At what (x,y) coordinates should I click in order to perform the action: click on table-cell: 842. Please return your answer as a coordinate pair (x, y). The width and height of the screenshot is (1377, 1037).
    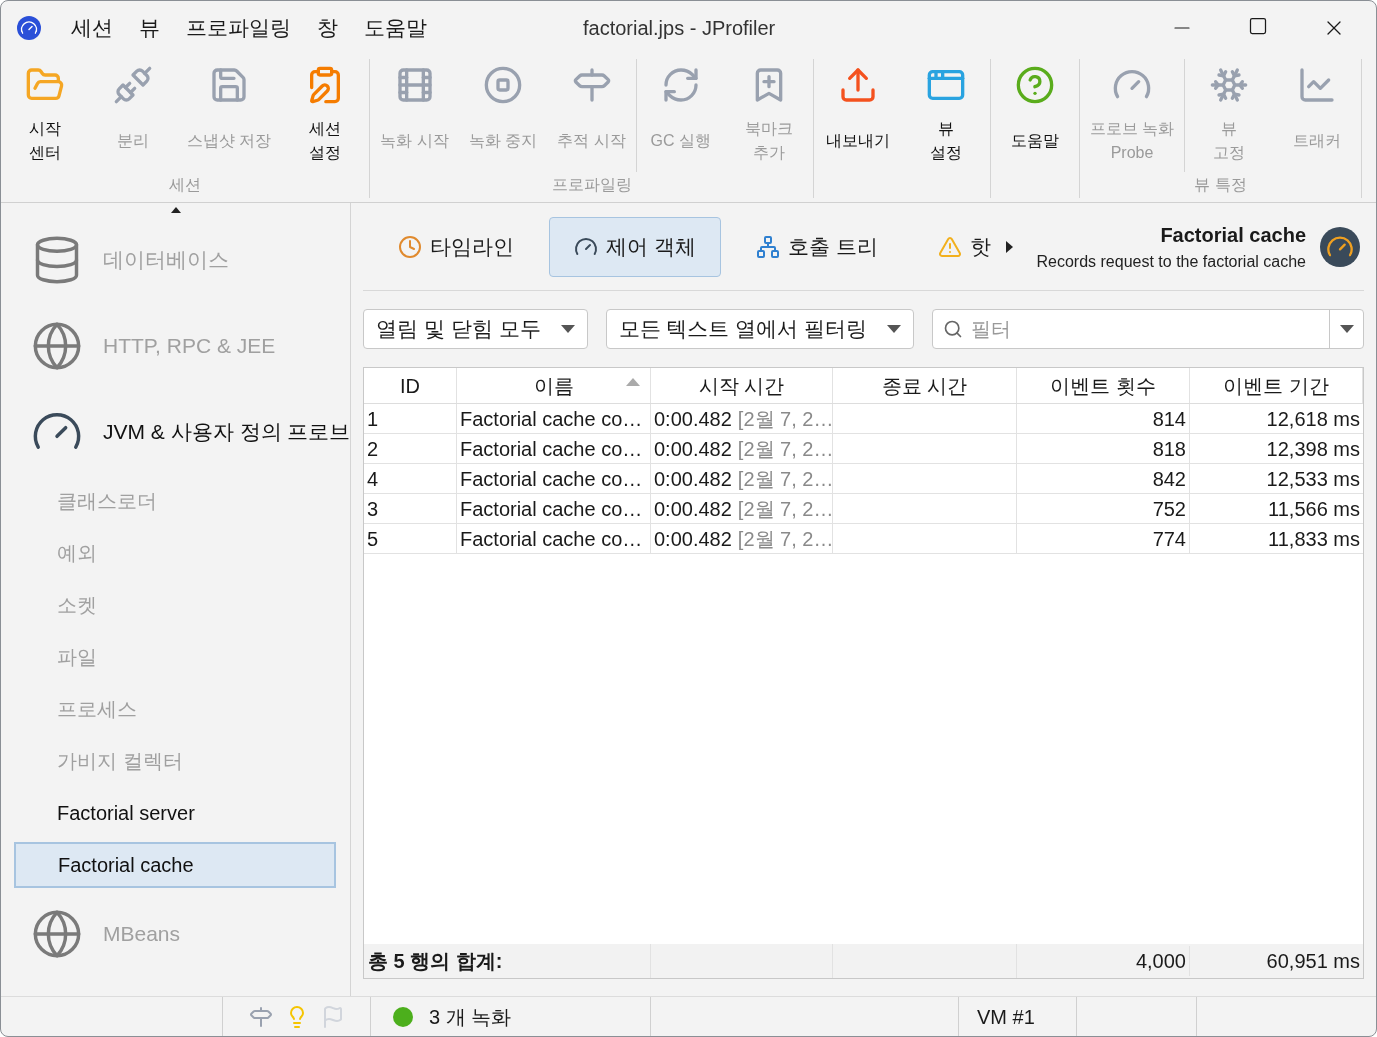
    Looking at the image, I should click on (1103, 478).